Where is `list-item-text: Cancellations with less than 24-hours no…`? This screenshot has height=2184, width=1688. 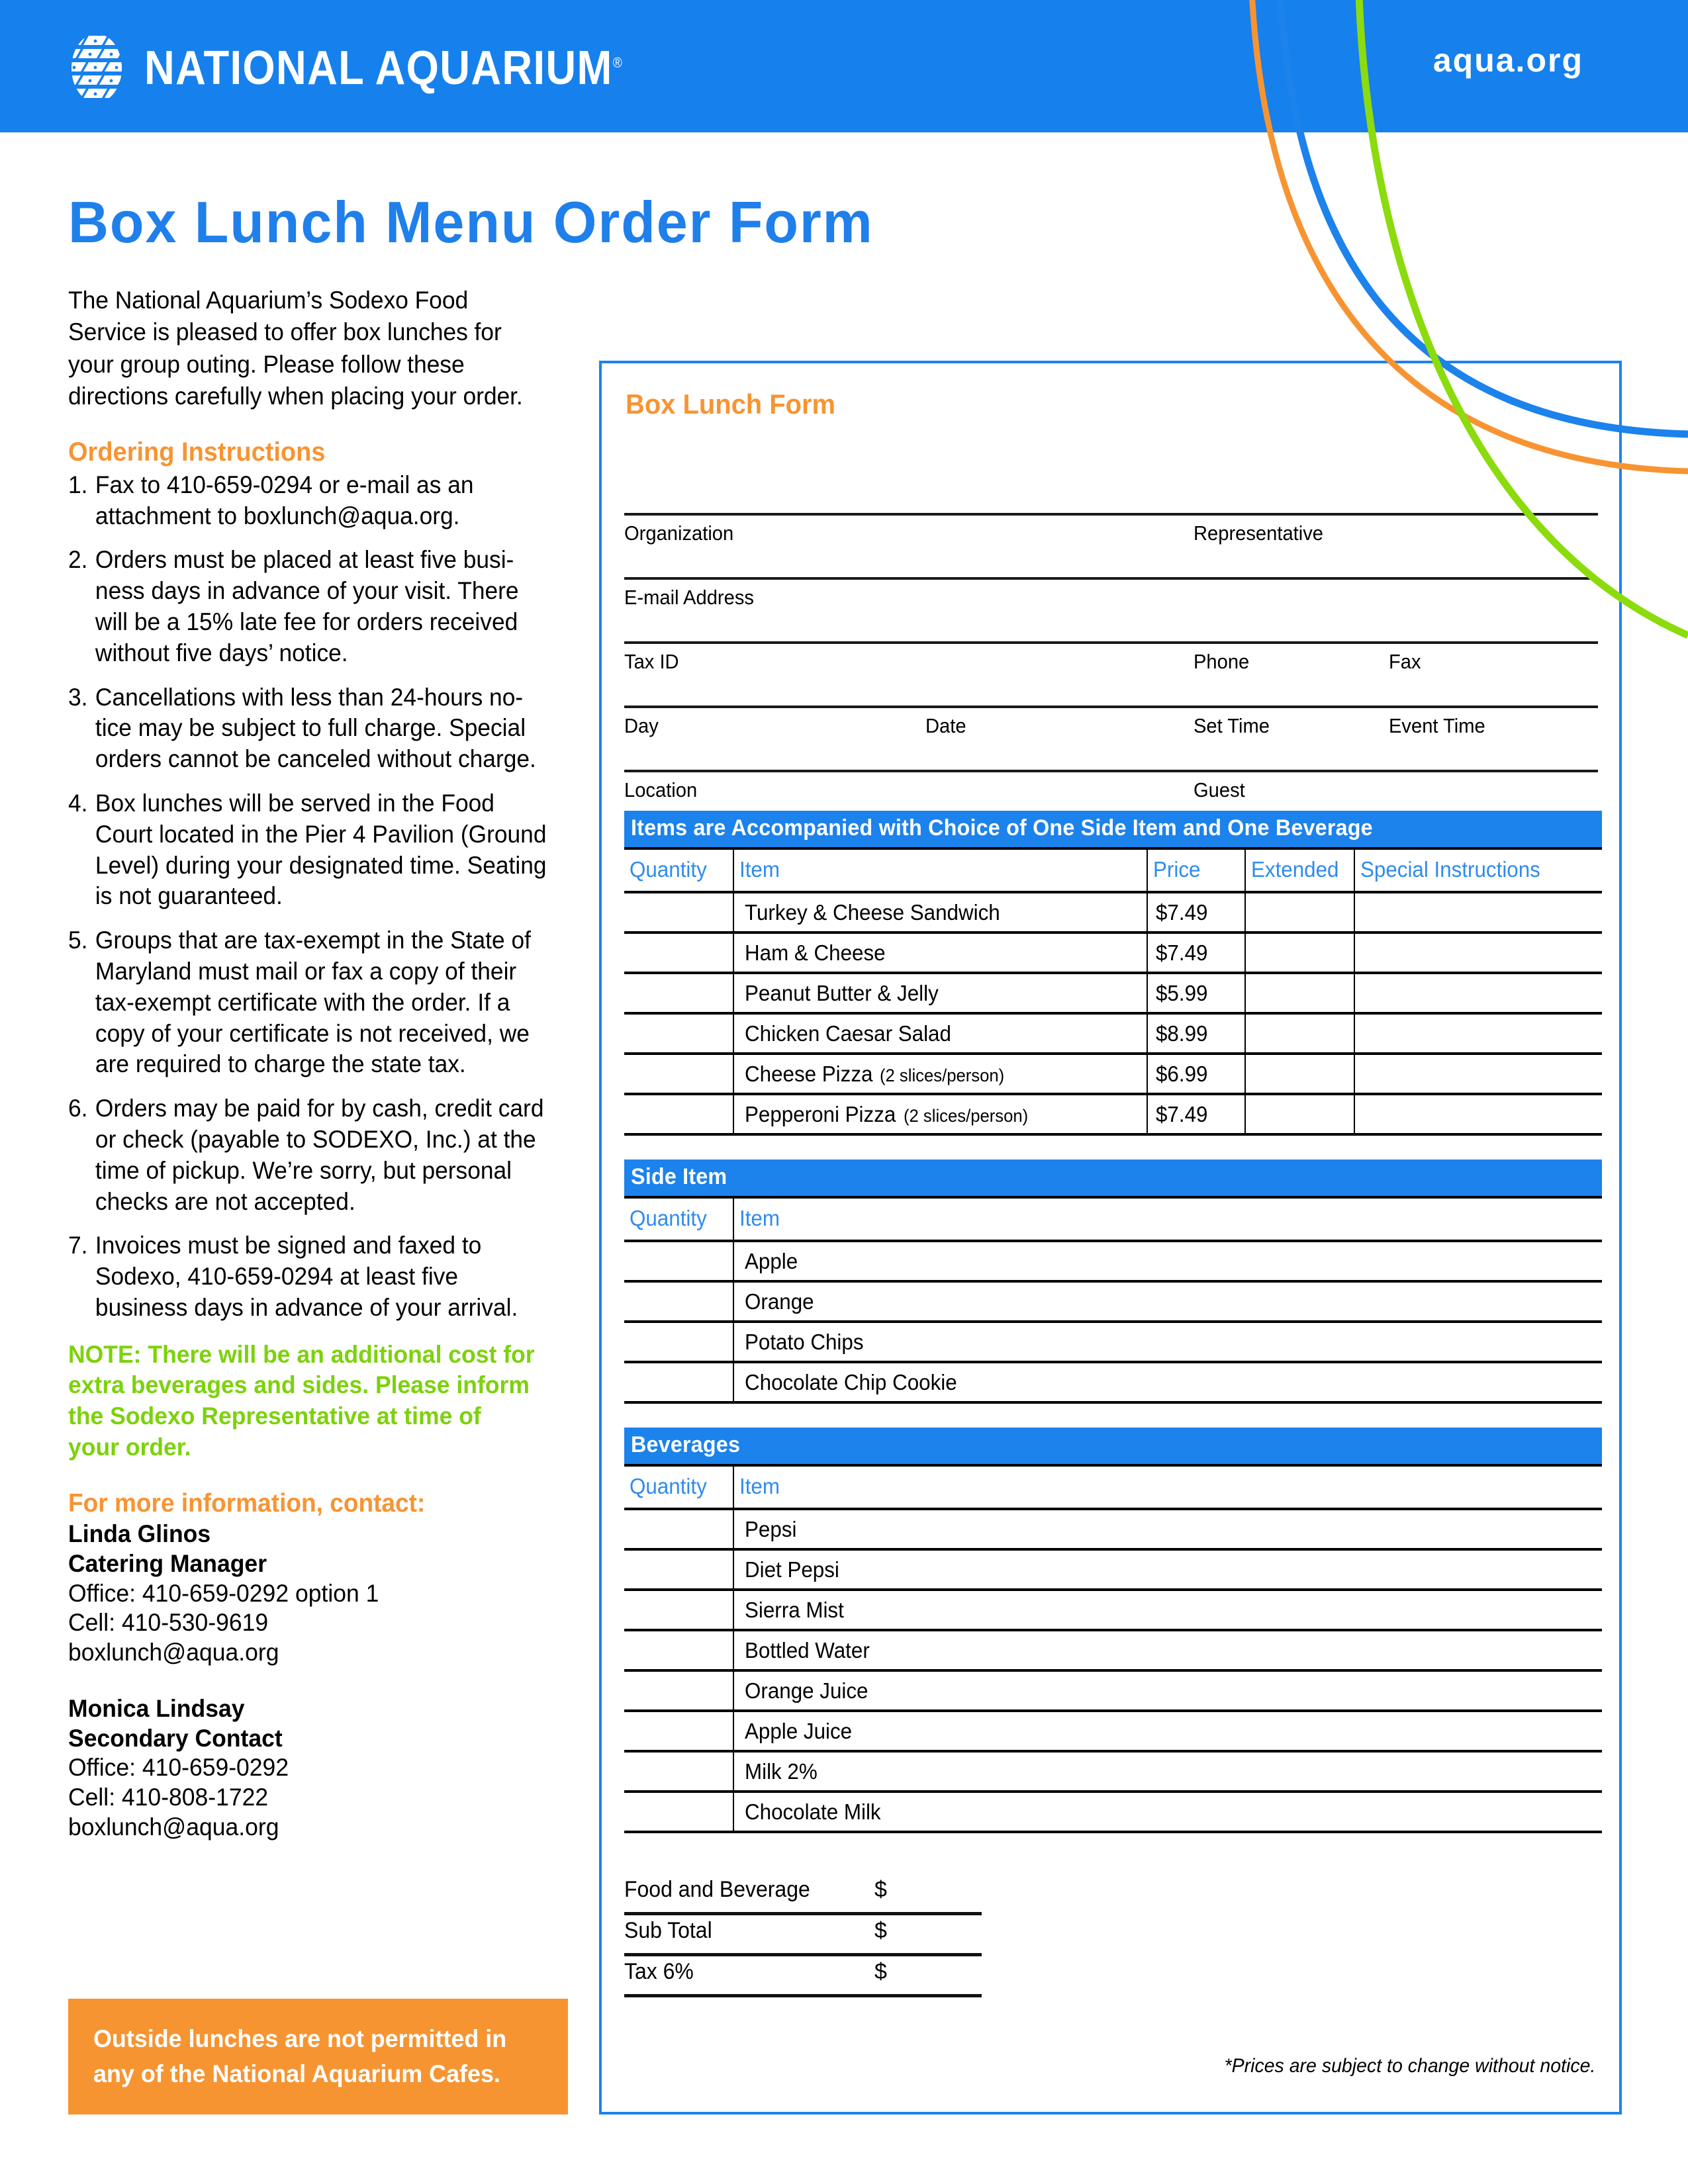
list-item-text: Cancellations with less than 24-hours no… is located at coordinates (315, 728).